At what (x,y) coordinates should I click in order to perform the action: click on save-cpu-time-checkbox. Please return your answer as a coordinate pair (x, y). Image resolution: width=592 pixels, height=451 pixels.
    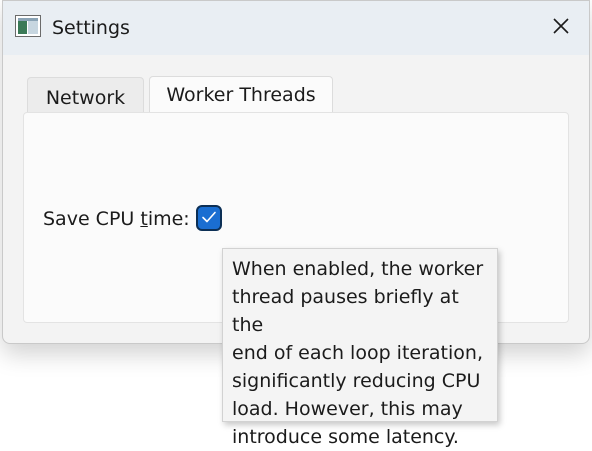
    Looking at the image, I should click on (209, 218).